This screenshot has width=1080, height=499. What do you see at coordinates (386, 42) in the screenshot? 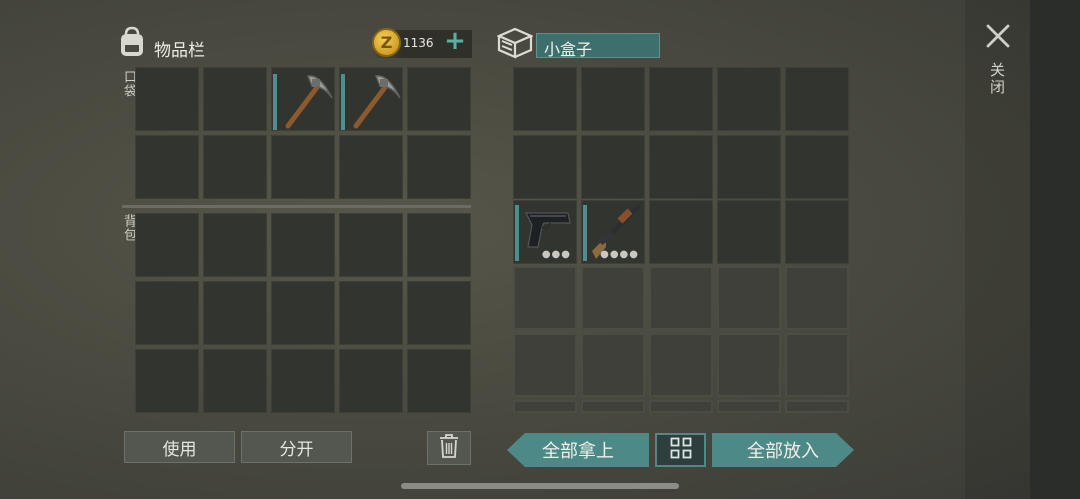
I see `coin-icon: Z` at bounding box center [386, 42].